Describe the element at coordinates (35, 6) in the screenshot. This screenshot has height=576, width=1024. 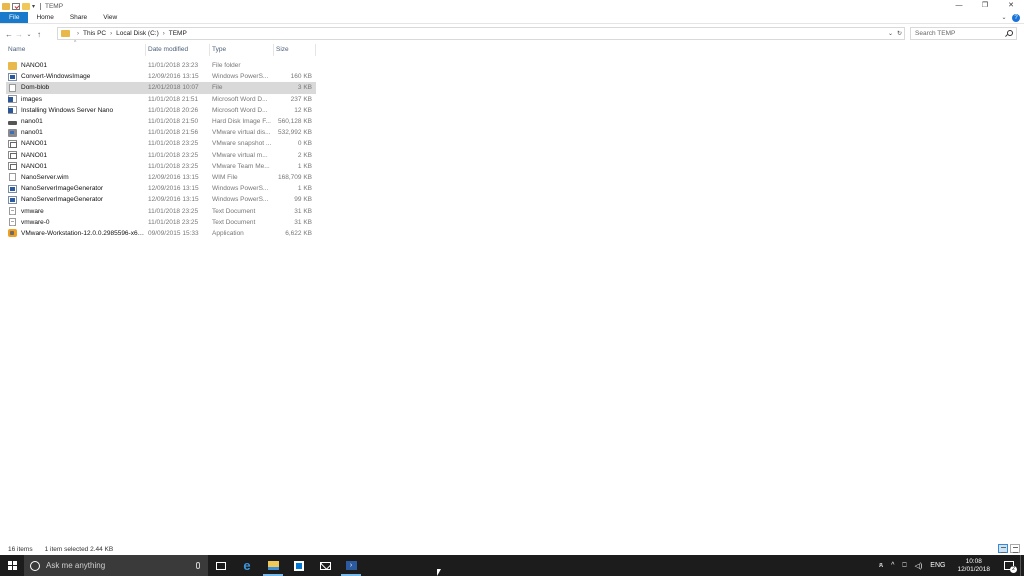
I see `customize-toolbar-dropdown-icon: ▾` at that location.